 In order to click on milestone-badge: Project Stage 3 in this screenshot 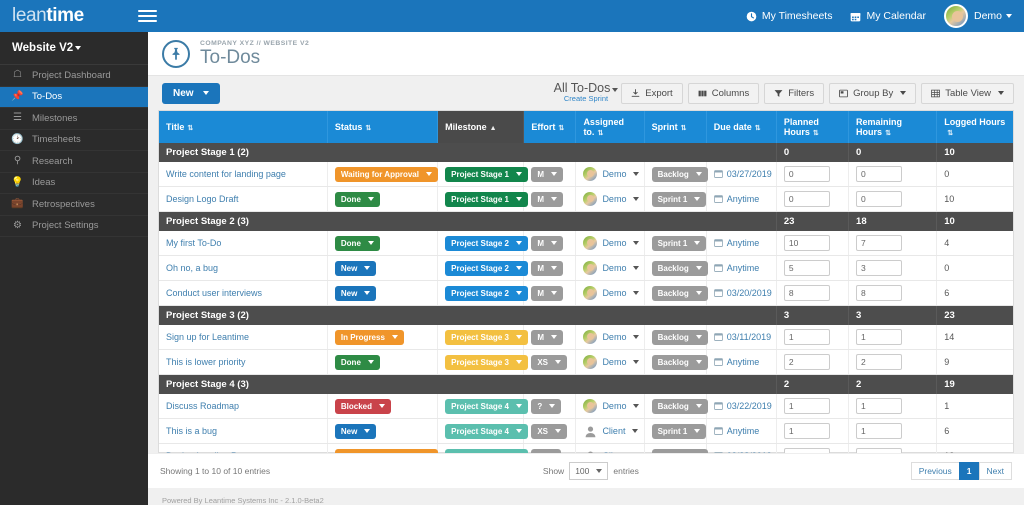, I will do `click(486, 337)`.